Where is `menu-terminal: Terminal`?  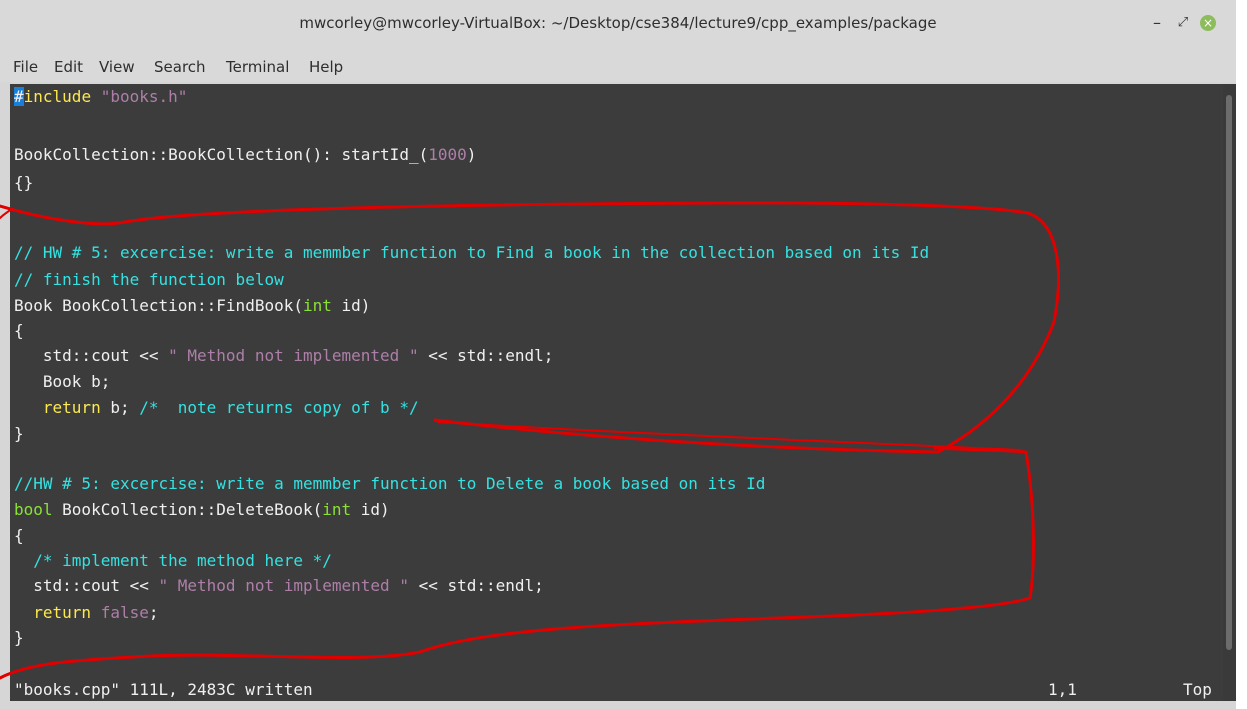
menu-terminal: Terminal is located at coordinates (257, 67).